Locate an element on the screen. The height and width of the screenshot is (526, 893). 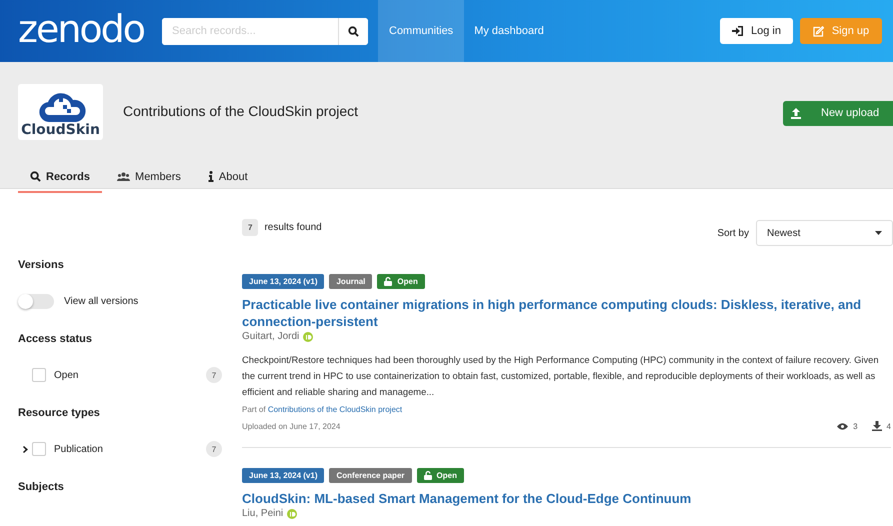
community-tab: About is located at coordinates (228, 177).